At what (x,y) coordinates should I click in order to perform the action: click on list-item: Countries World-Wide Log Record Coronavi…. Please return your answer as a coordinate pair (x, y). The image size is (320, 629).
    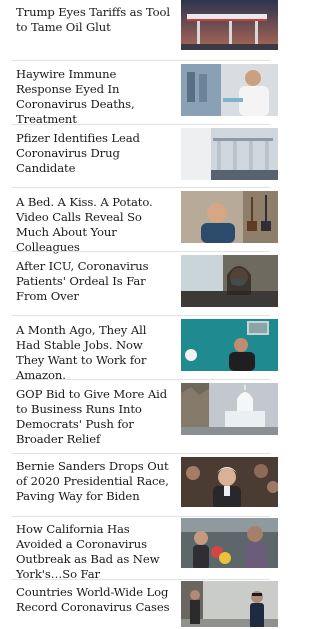
    Looking at the image, I should click on (139, 604).